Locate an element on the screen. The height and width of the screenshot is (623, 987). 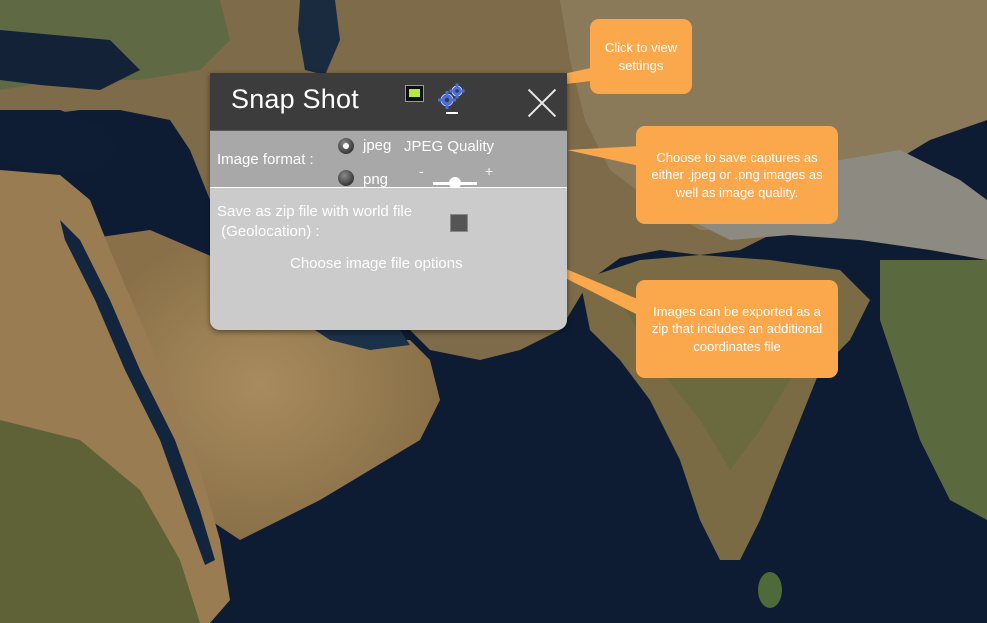
zip-option-label-line2: (Geolocation) : is located at coordinates (268, 231).